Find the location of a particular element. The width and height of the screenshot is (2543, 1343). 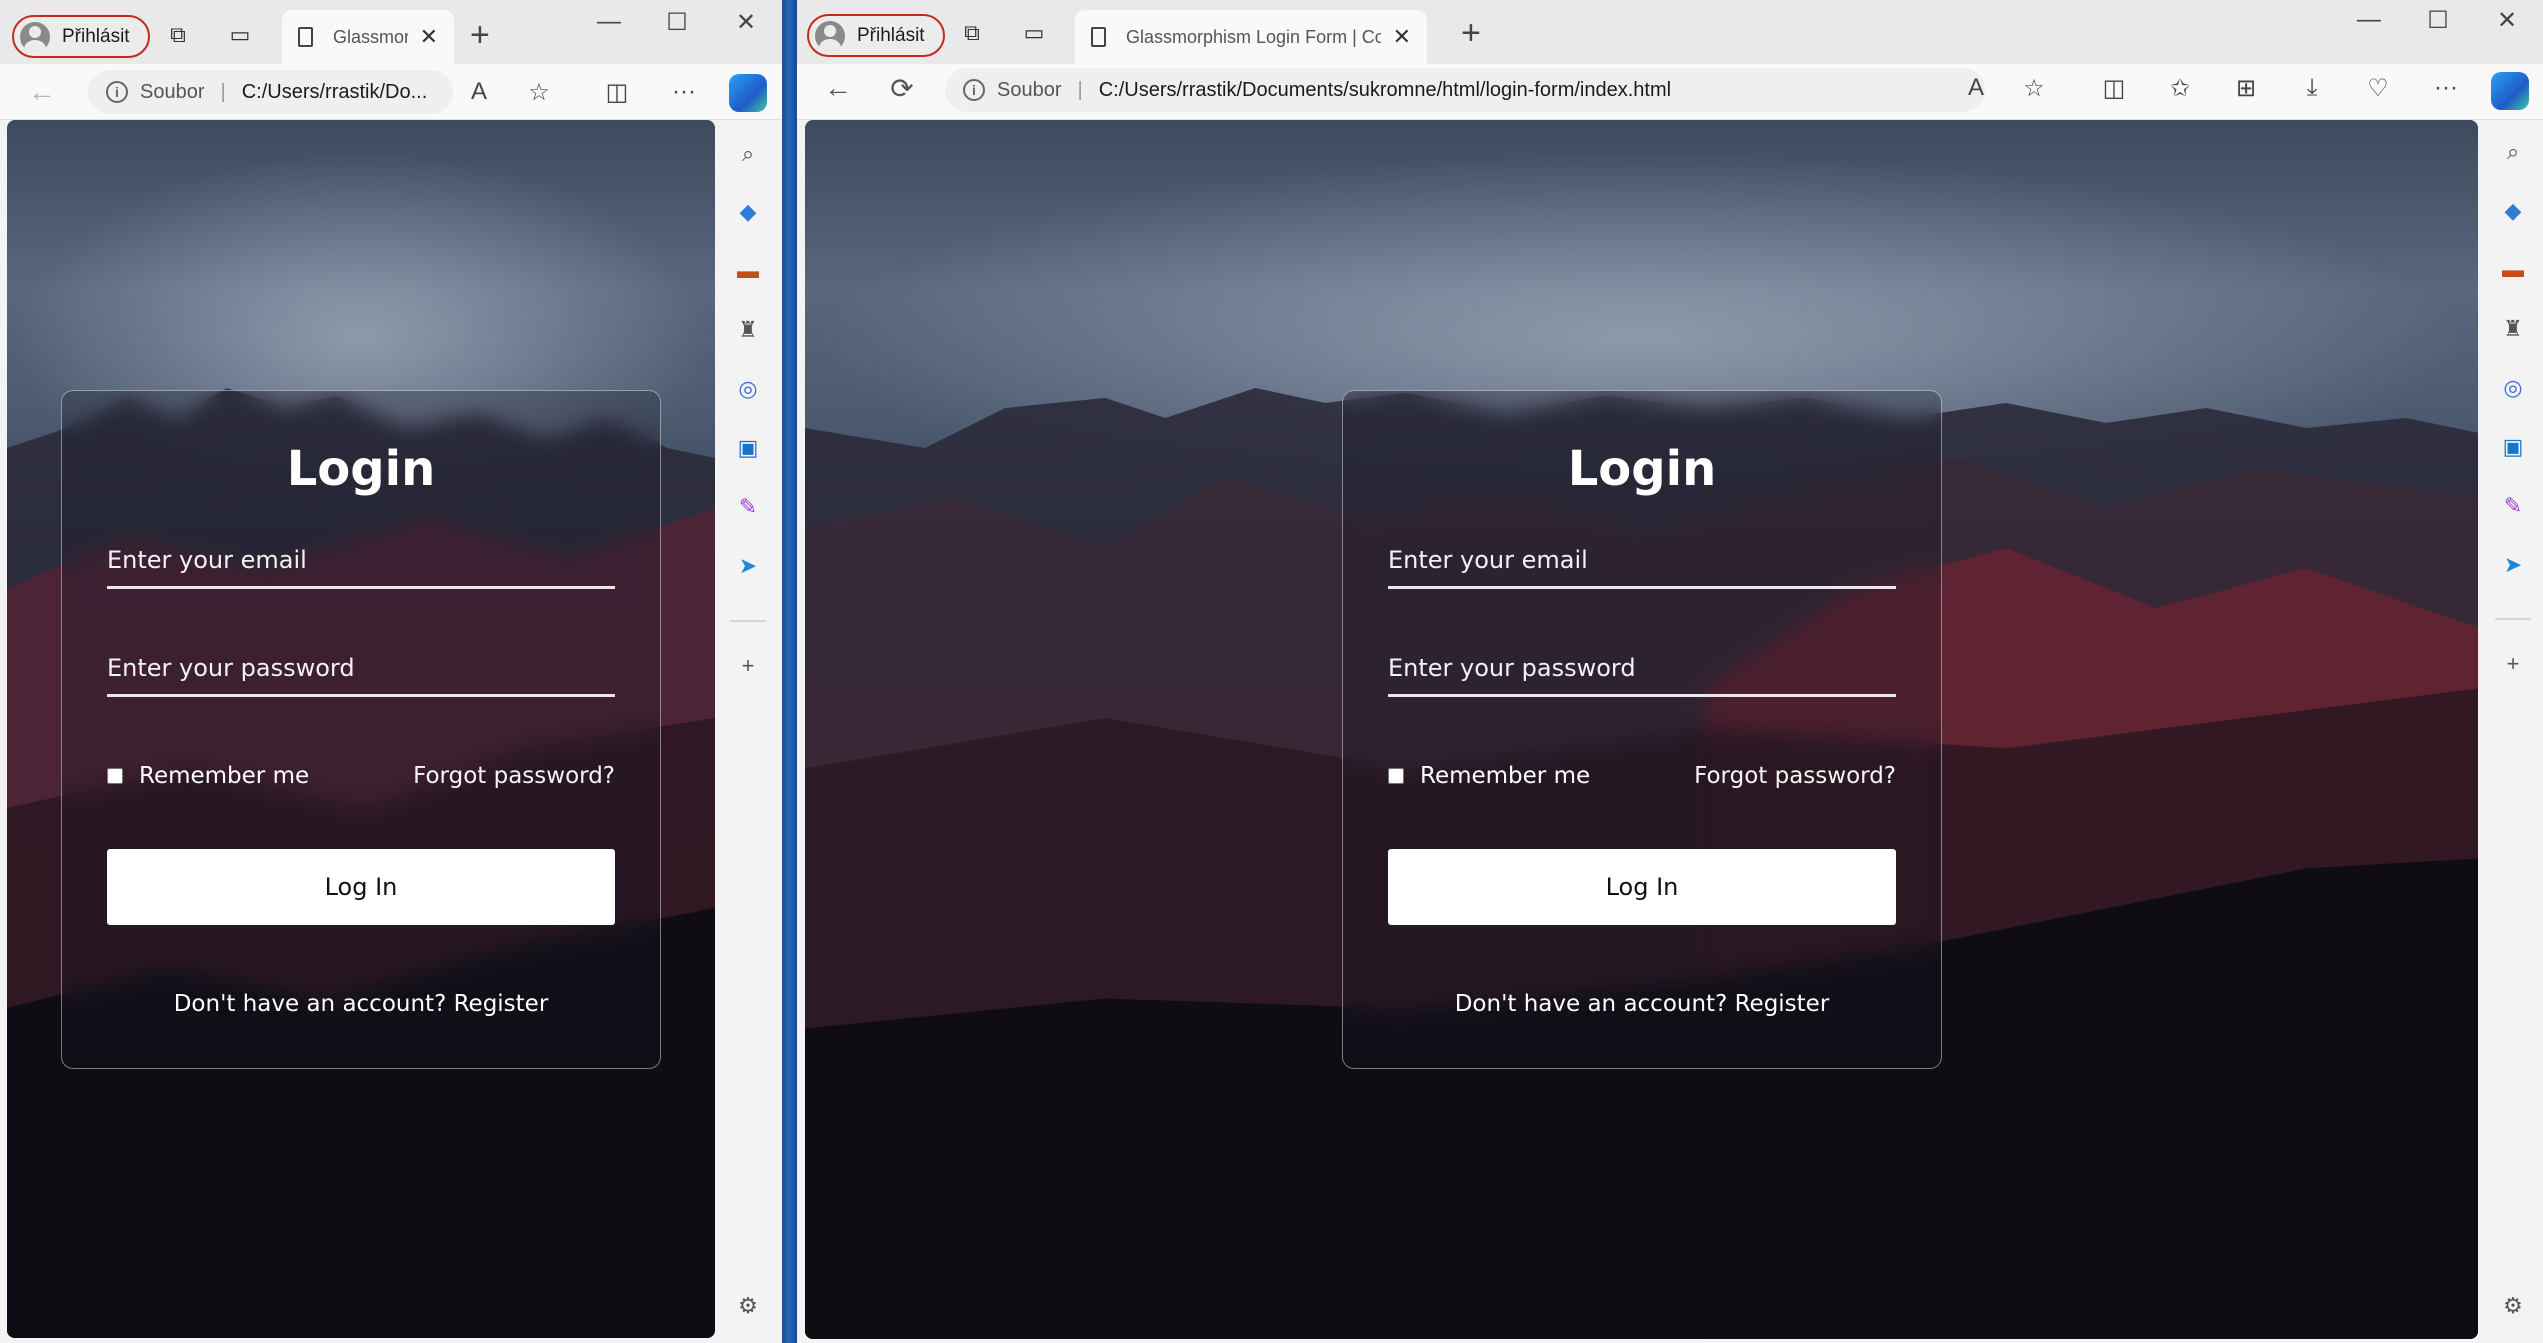

url-scheme: Soubor is located at coordinates (1029, 89).